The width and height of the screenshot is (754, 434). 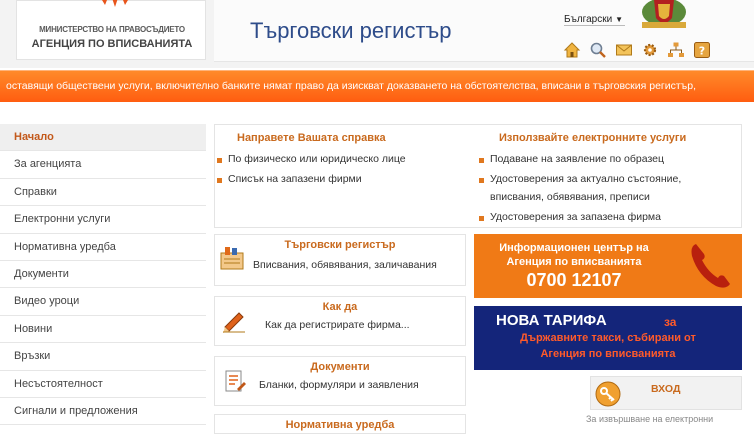 What do you see at coordinates (340, 367) in the screenshot?
I see `card-title: Документи` at bounding box center [340, 367].